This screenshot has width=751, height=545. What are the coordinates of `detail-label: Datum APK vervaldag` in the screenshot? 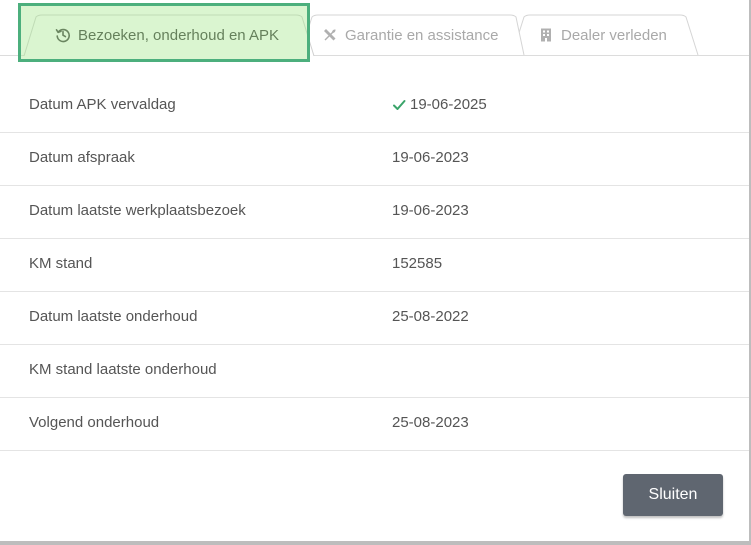 It's located at (102, 104).